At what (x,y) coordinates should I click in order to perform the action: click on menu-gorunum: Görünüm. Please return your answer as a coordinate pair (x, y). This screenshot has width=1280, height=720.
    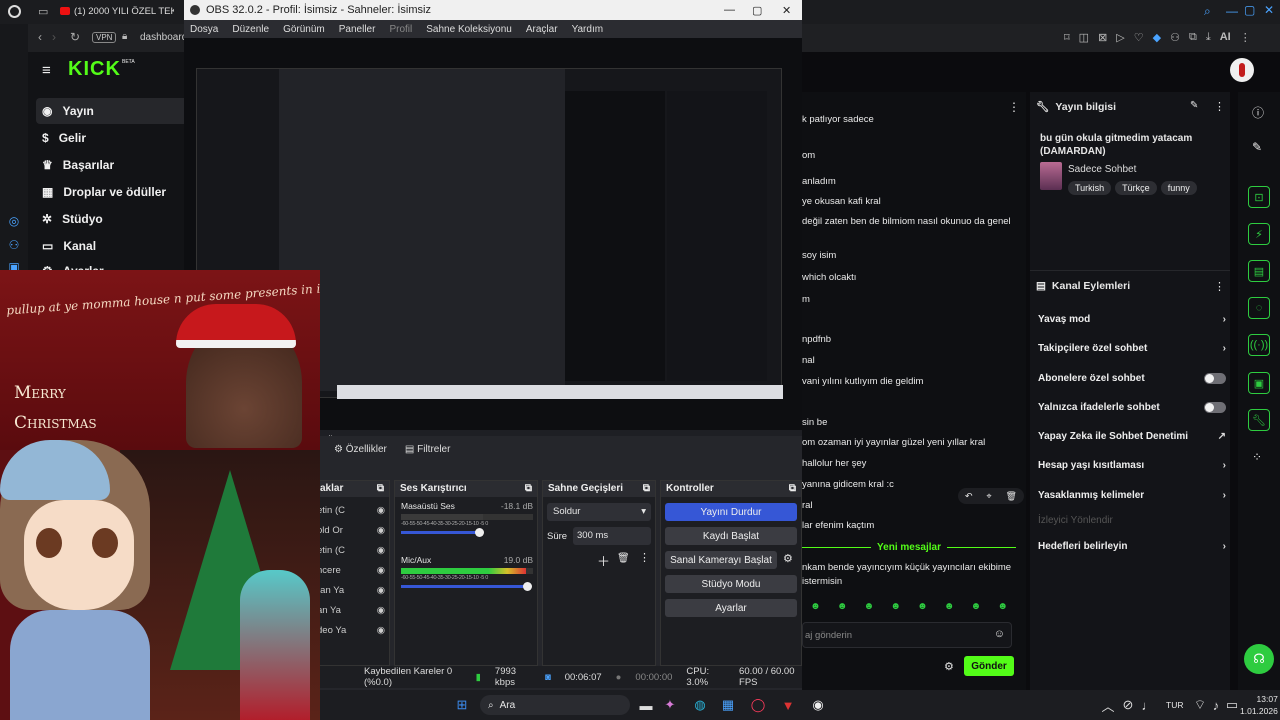
    Looking at the image, I should click on (304, 29).